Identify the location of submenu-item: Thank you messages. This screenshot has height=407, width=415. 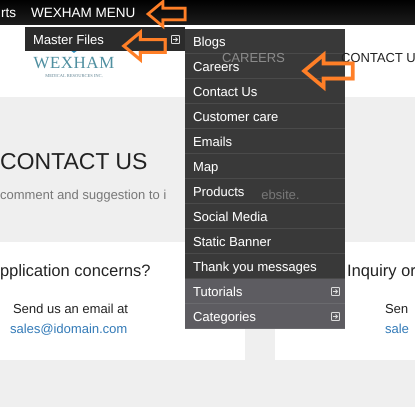
(265, 266).